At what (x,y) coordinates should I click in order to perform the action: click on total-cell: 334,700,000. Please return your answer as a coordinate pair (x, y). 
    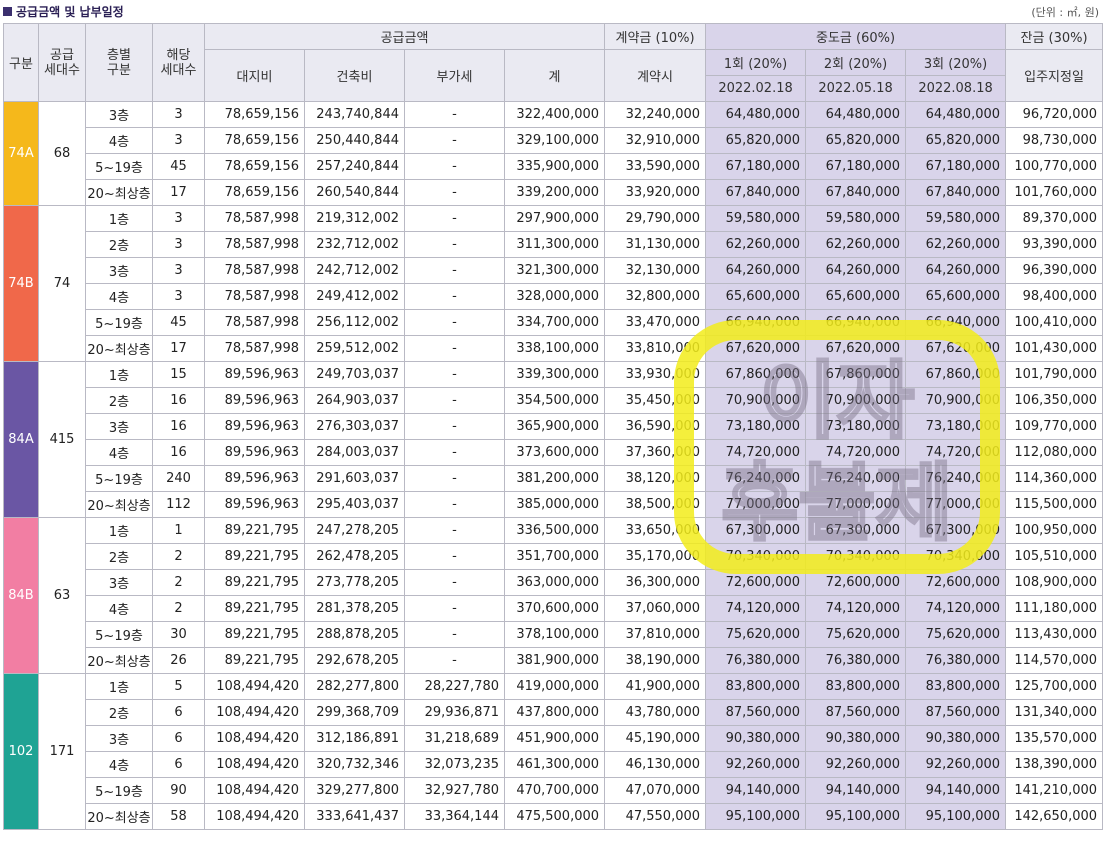
    Looking at the image, I should click on (554, 322).